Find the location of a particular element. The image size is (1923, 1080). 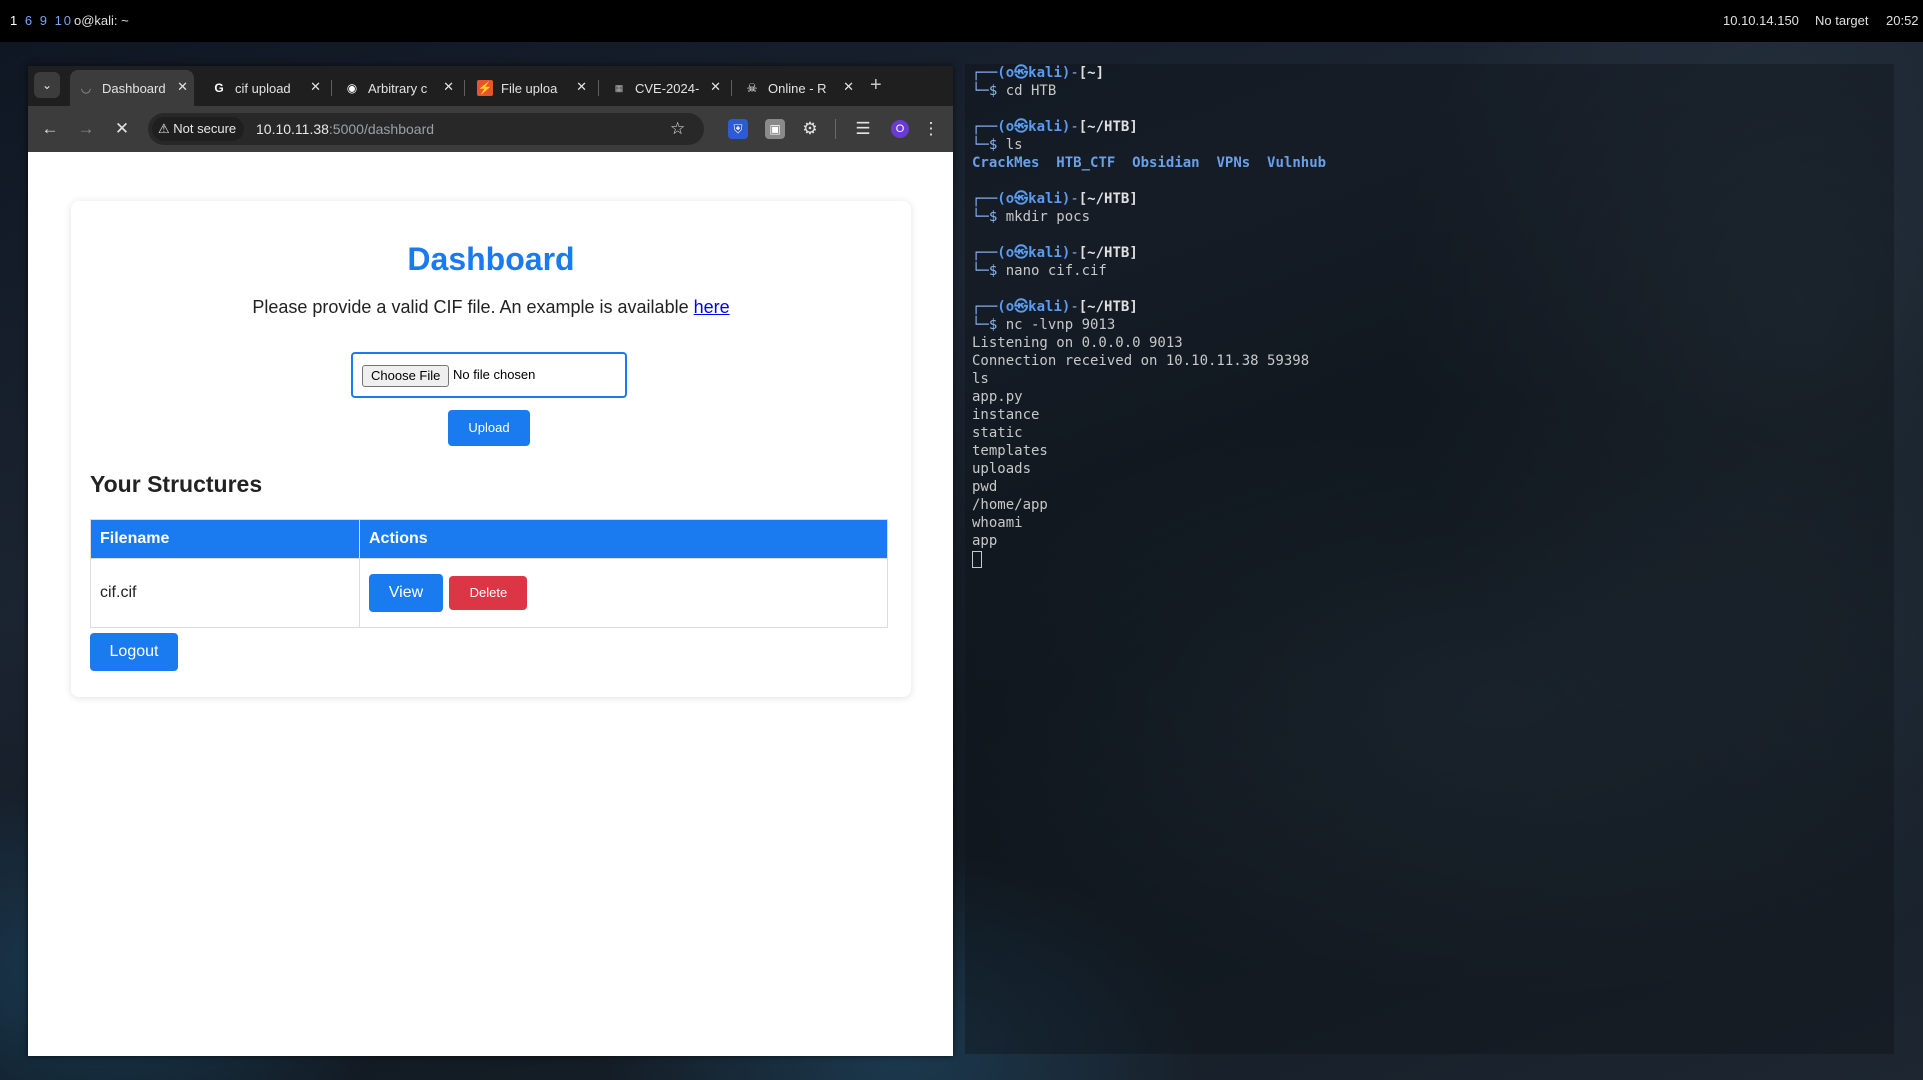

workspace-10: 10 is located at coordinates (64, 20).